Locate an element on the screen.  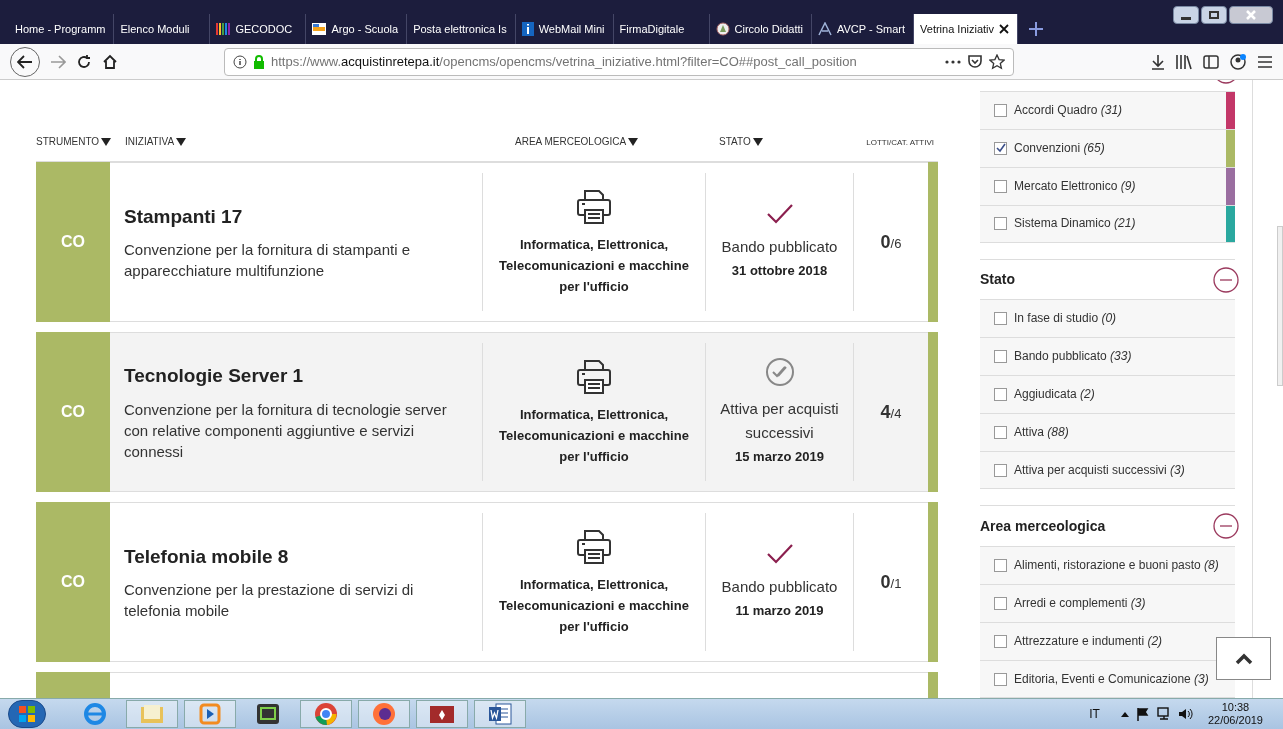
windows-logo-icon is located at coordinates (27, 714).